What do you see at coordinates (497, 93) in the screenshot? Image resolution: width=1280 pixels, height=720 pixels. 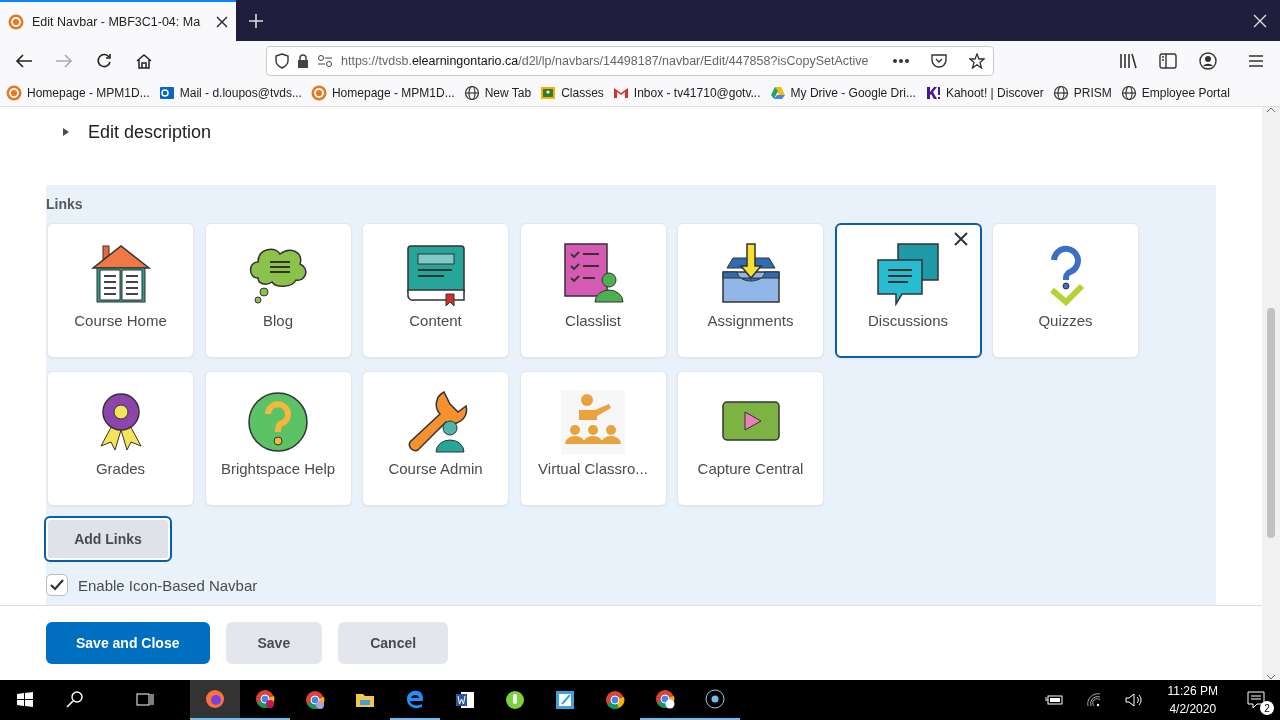 I see `bookmark: New Tab` at bounding box center [497, 93].